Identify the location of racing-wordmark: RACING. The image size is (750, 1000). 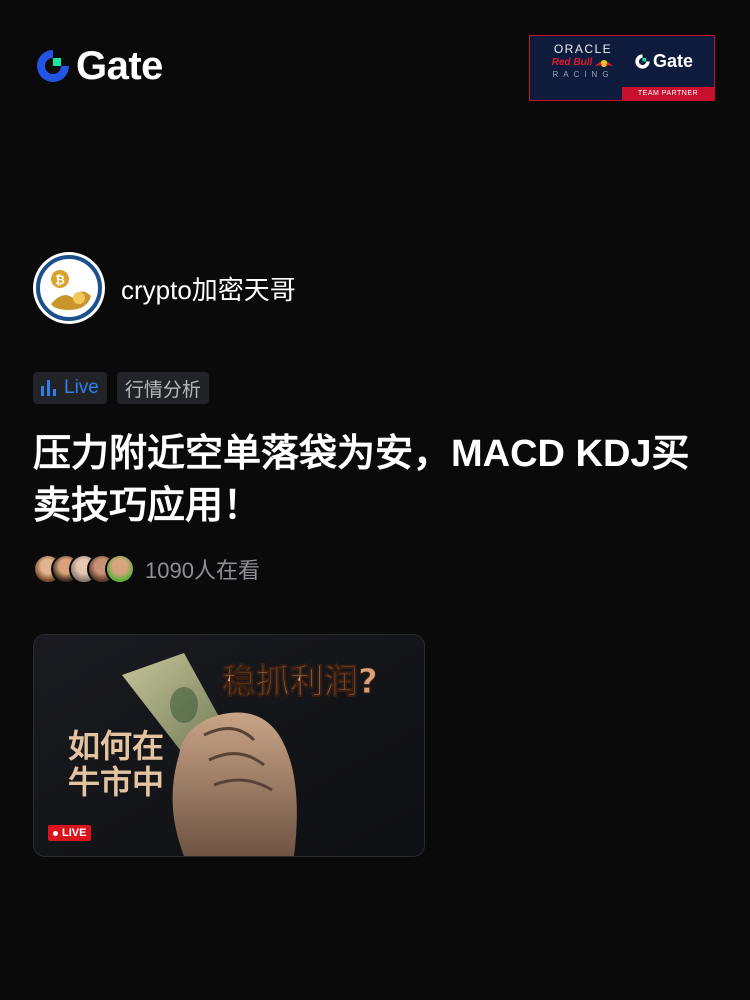
(583, 74).